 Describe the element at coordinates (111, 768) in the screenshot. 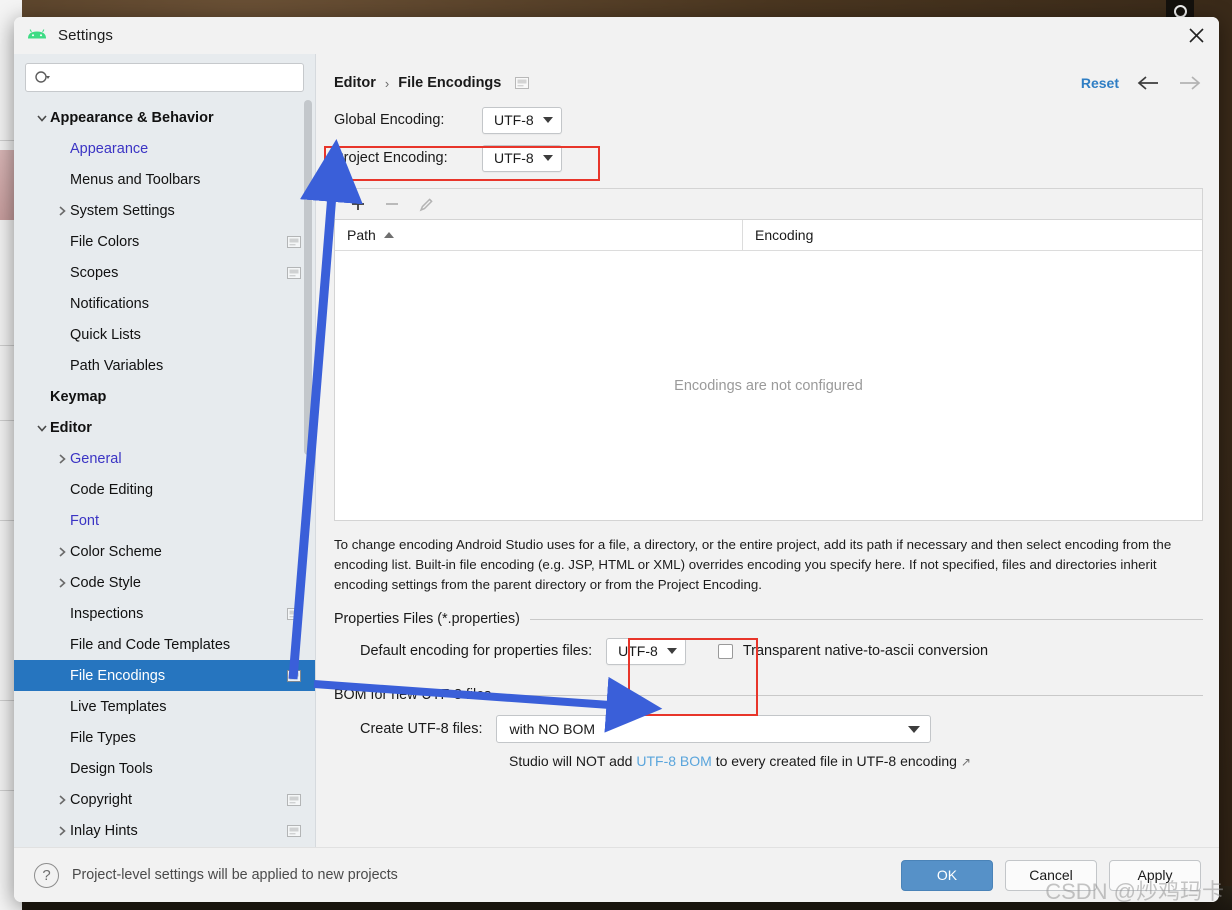

I see `sidebar-item-label: Design Tools` at that location.